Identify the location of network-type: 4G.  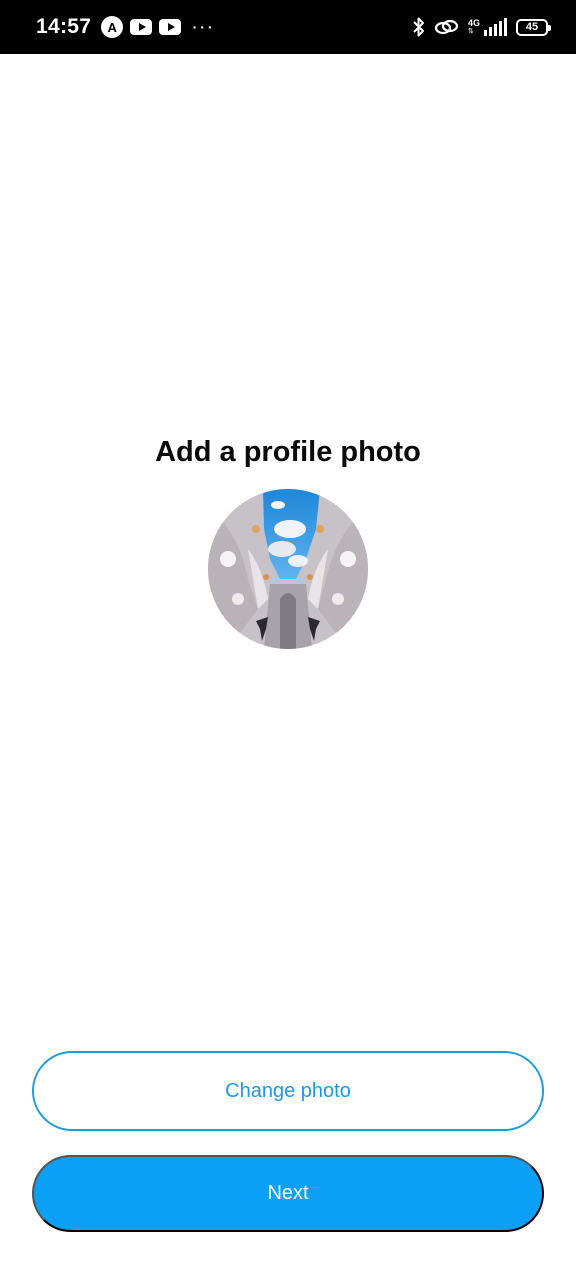
(473, 22).